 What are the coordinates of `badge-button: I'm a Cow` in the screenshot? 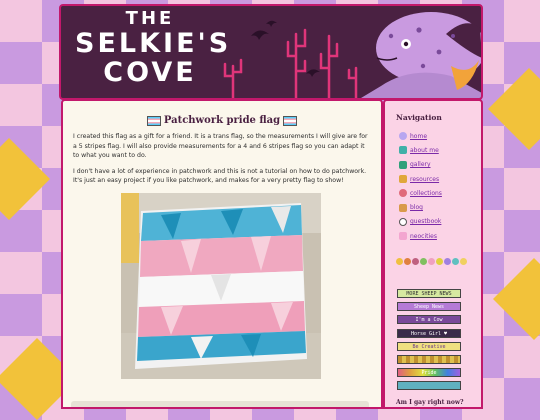 It's located at (429, 320).